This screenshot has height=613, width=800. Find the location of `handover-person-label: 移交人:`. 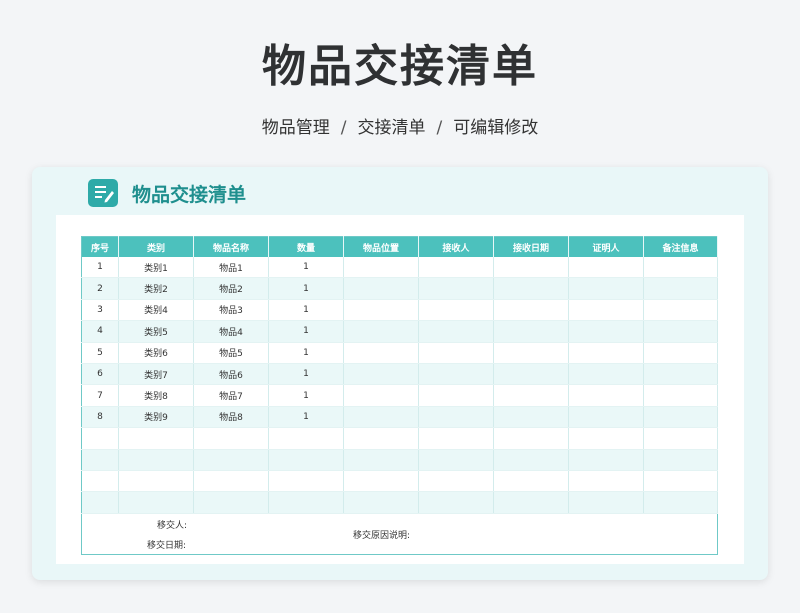

handover-person-label: 移交人: is located at coordinates (172, 524).